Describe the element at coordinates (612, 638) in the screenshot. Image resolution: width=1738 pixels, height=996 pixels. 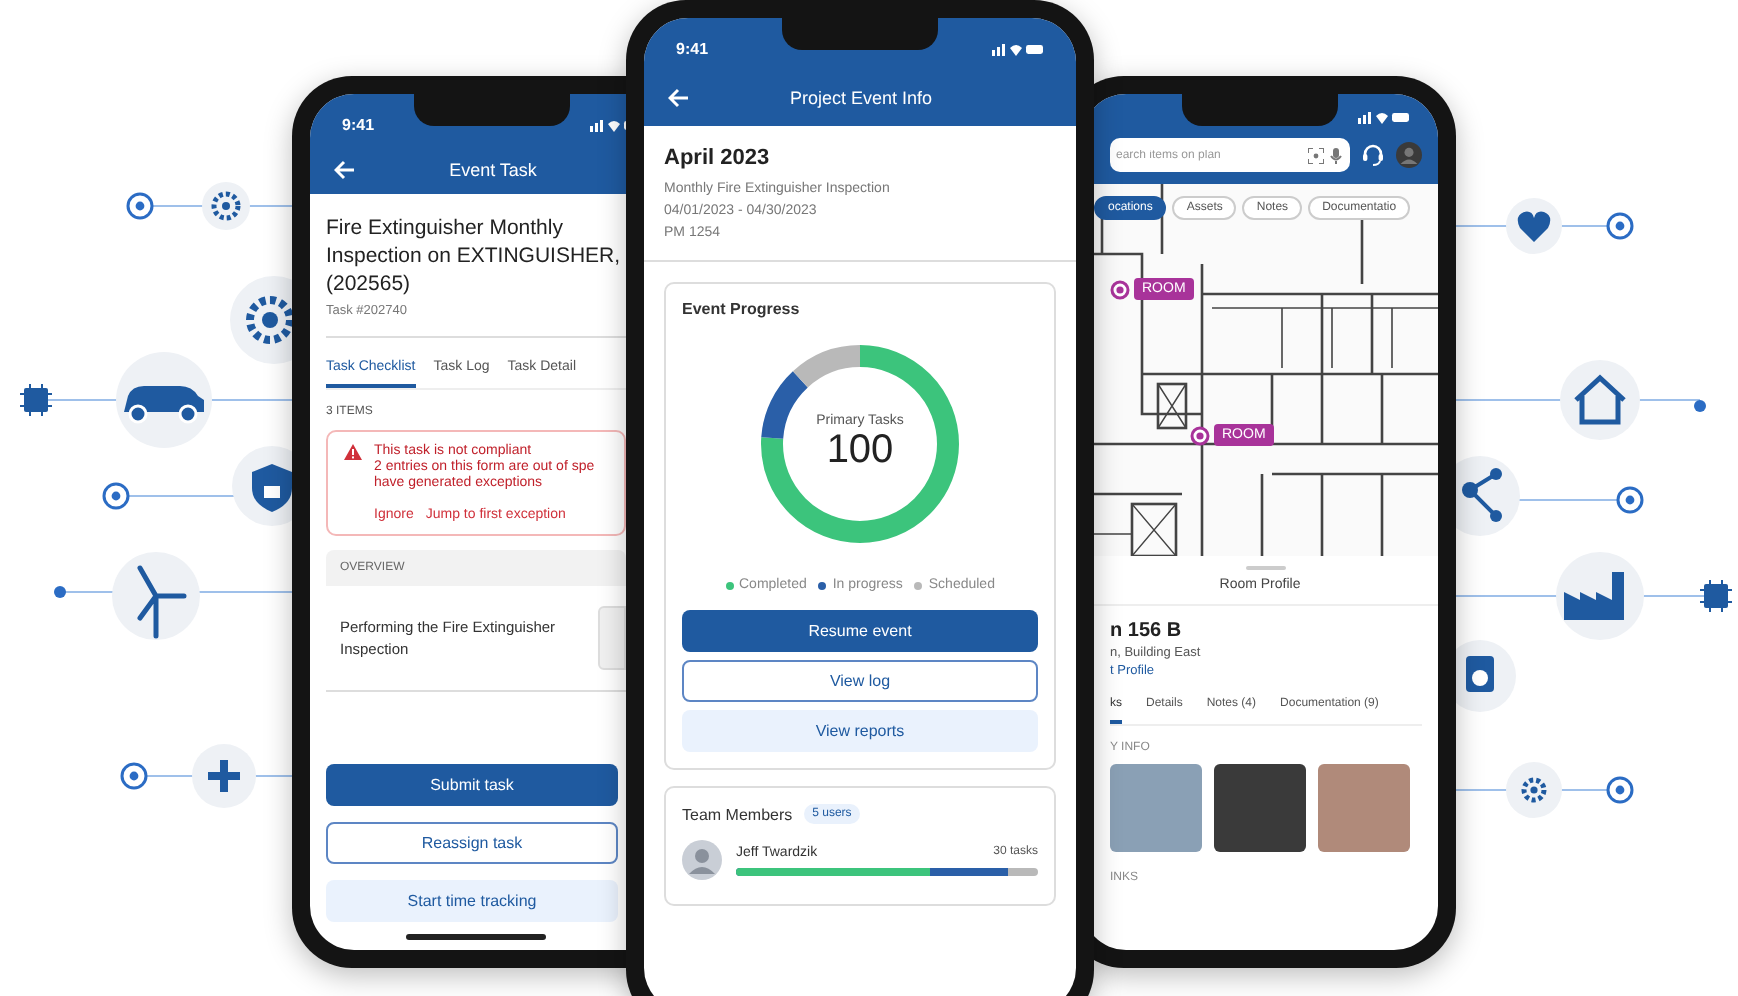
I see `answer-field` at that location.